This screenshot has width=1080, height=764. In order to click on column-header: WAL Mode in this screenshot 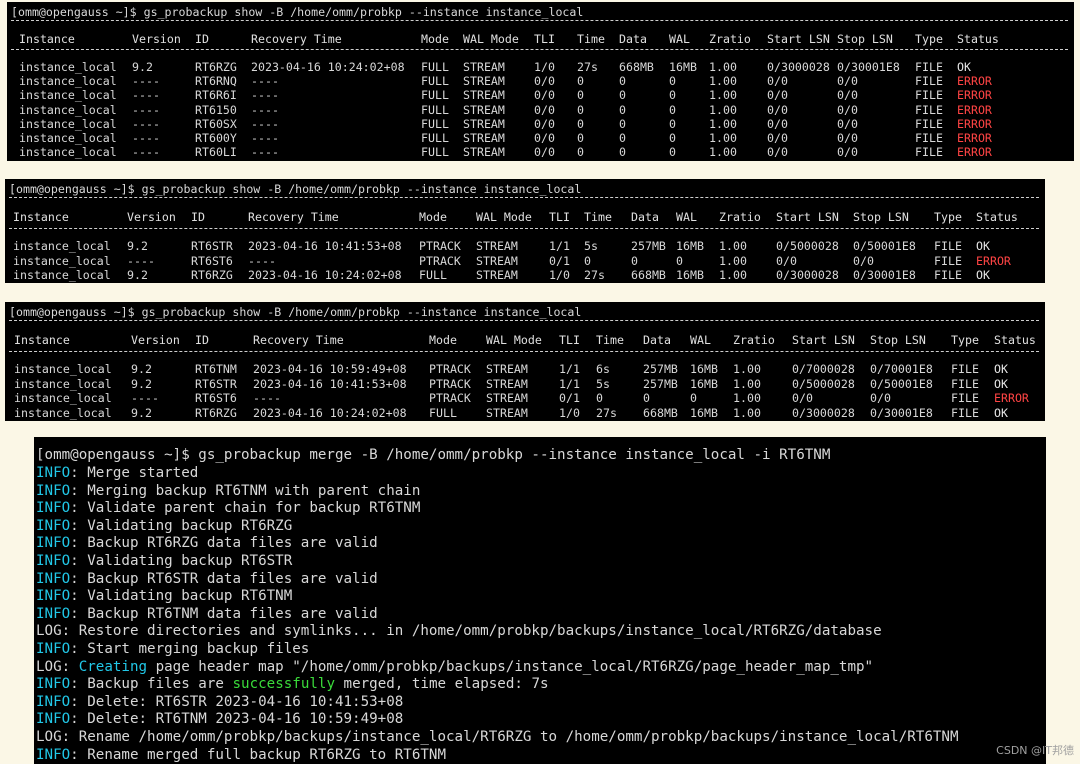, I will do `click(491, 39)`.